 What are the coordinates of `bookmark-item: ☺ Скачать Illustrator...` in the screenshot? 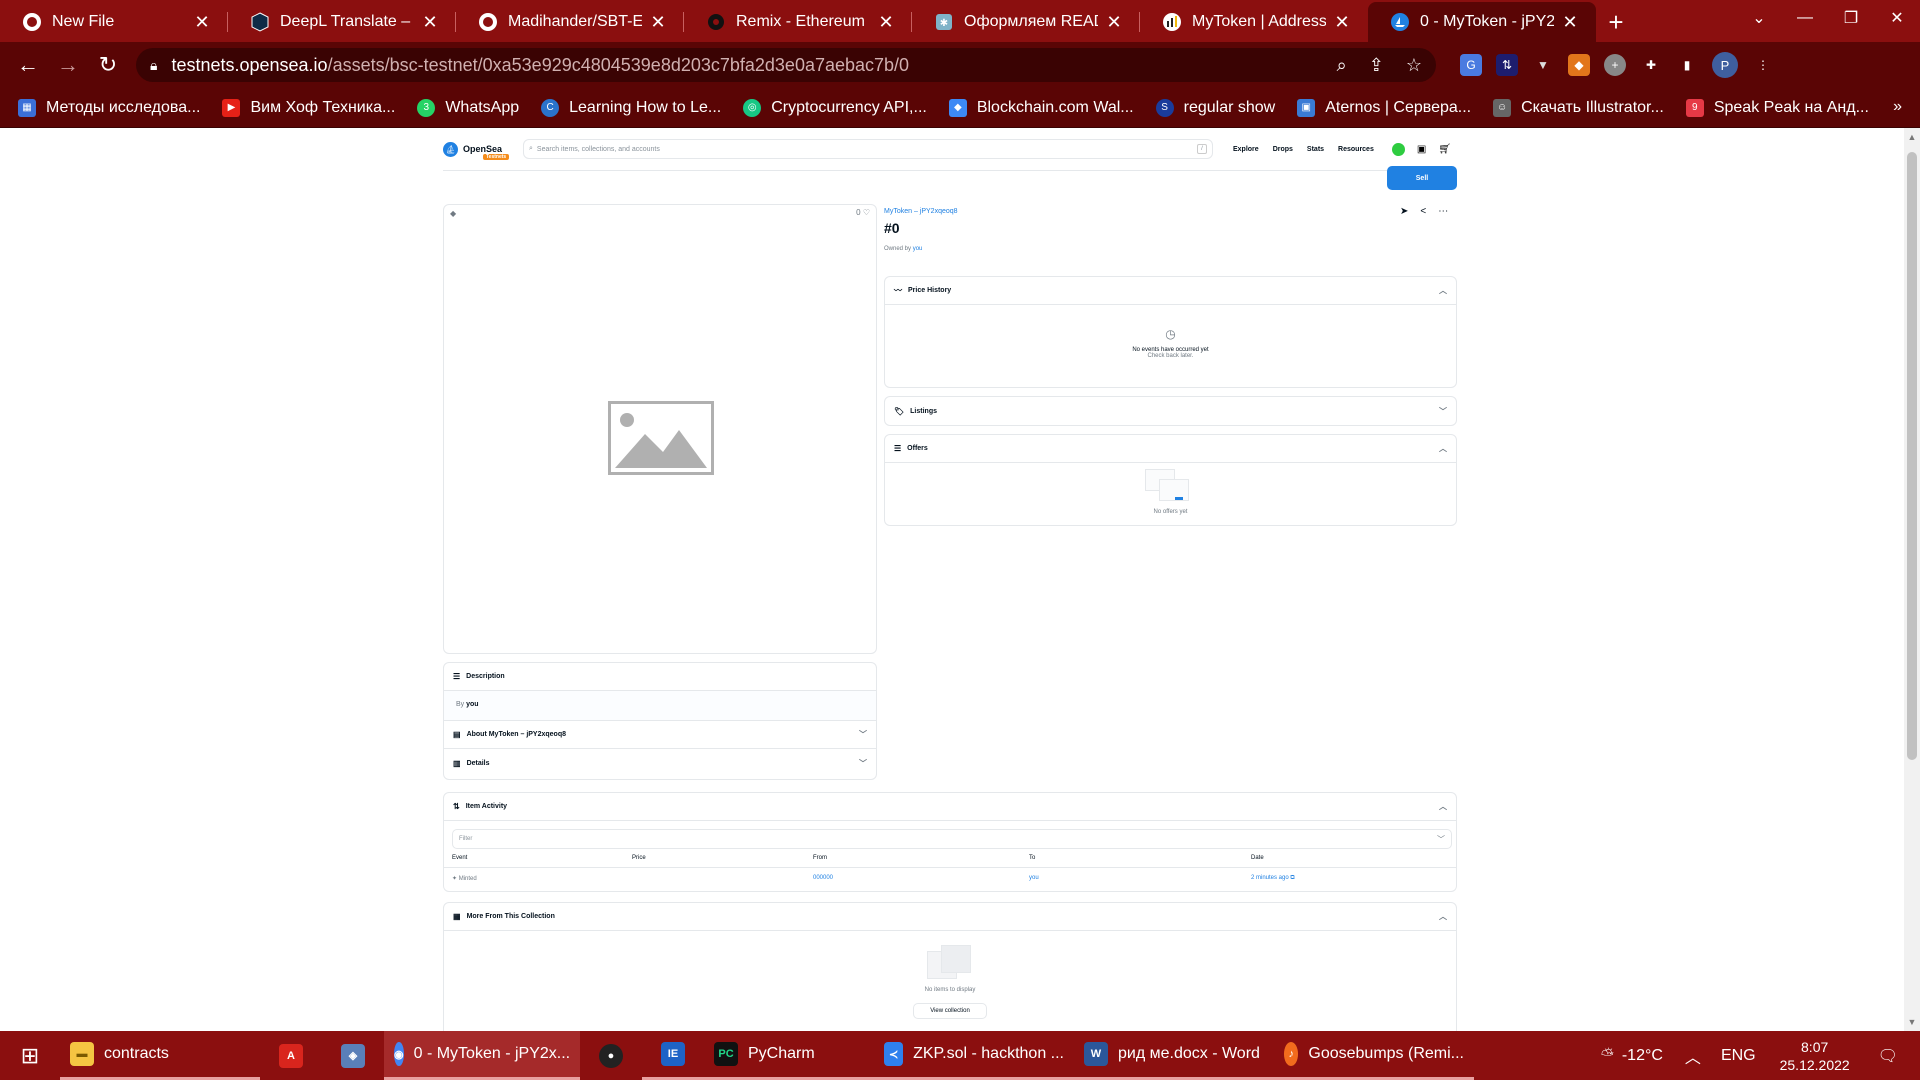 It's located at (1578, 107).